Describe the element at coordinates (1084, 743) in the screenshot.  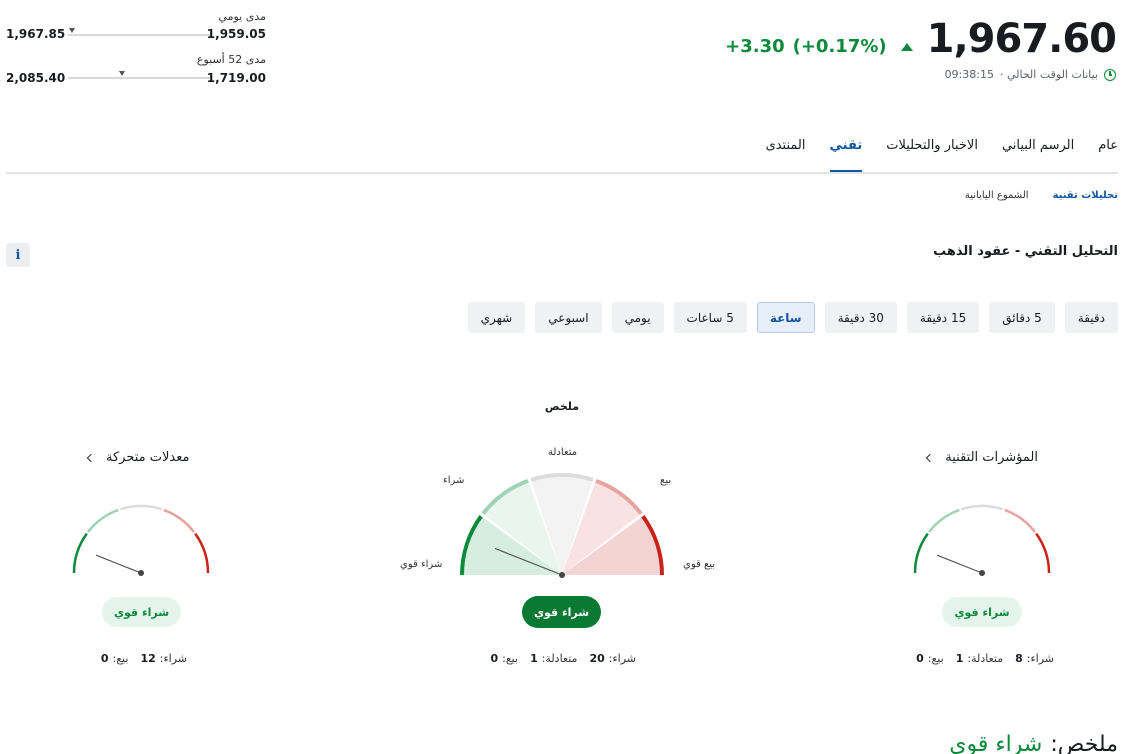
I see `summary-footer-label: ملخص:` at that location.